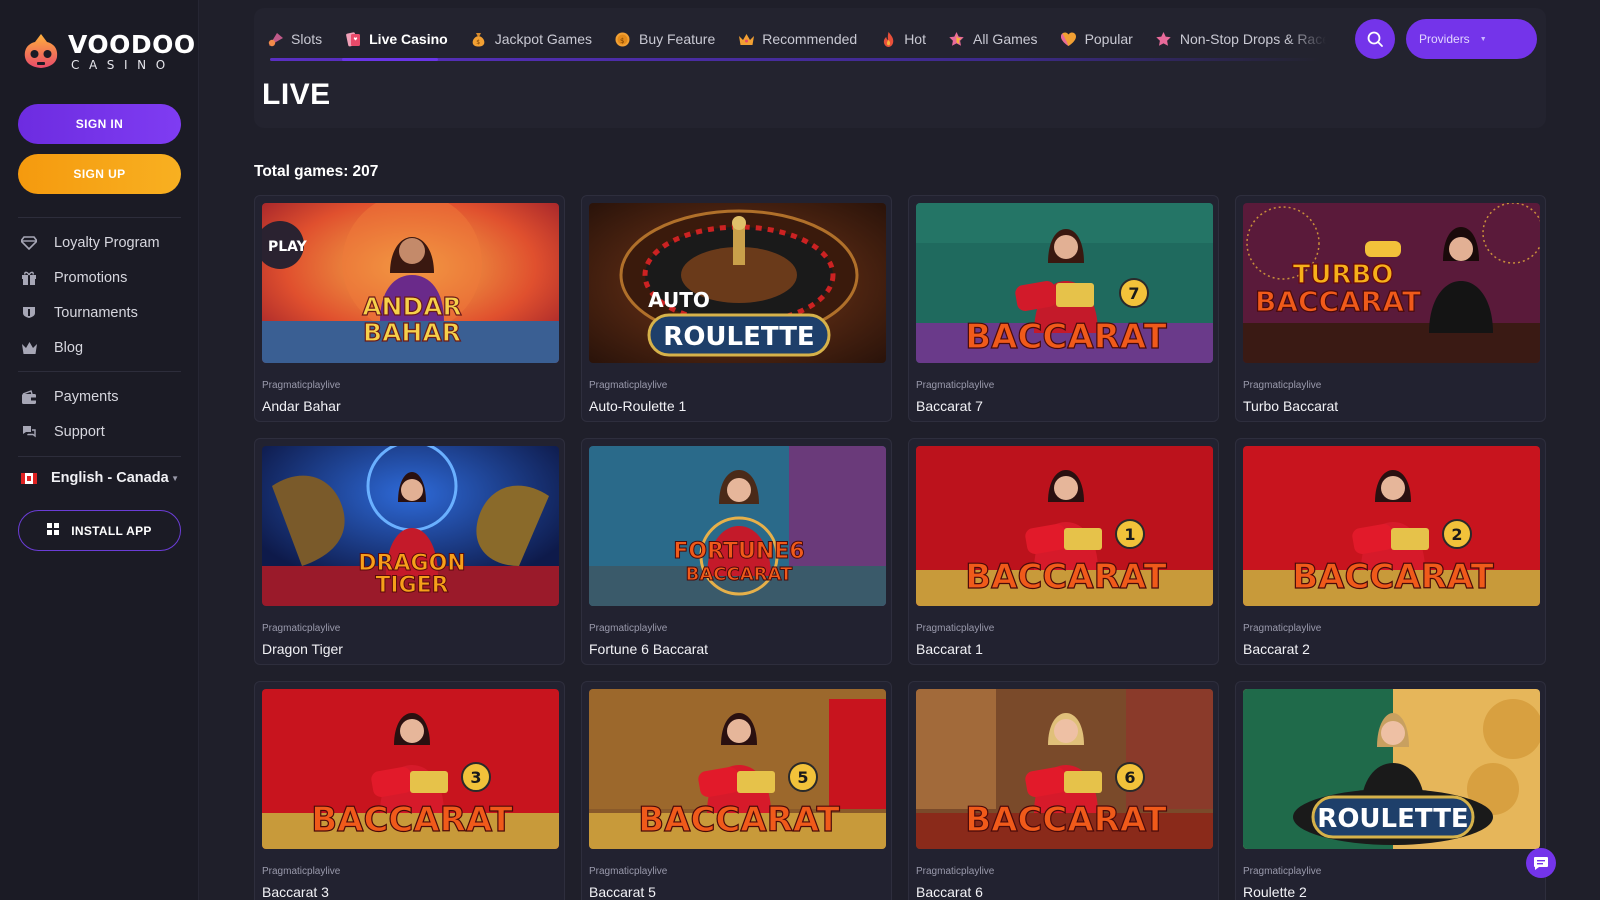 This screenshot has width=1600, height=900. What do you see at coordinates (410, 526) in the screenshot?
I see `game-thumbnail: DRAGON TIGER` at bounding box center [410, 526].